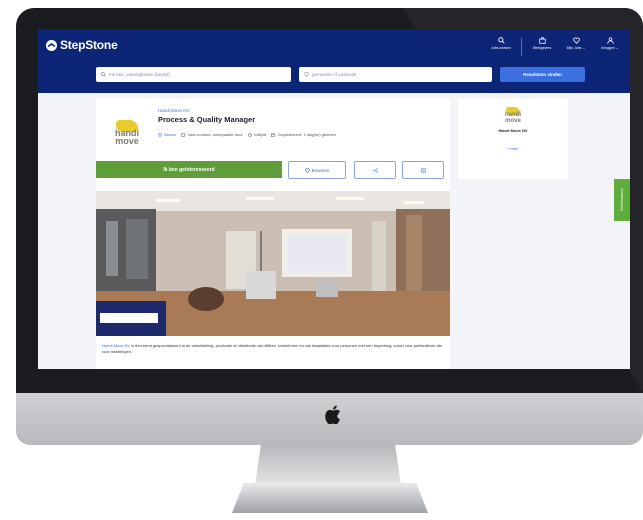  What do you see at coordinates (174, 110) in the screenshot?
I see `company-name-link: Handi Move NV` at bounding box center [174, 110].